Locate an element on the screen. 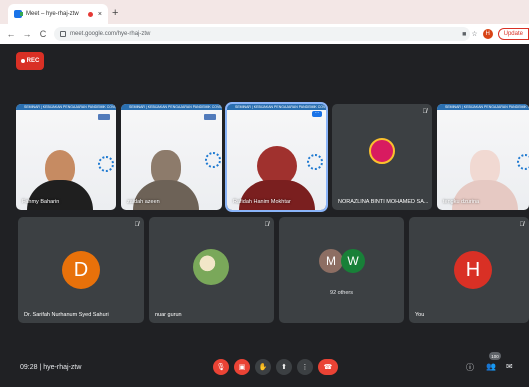 The height and width of the screenshot is (387, 529). leave-call-button: ☎ is located at coordinates (328, 367).